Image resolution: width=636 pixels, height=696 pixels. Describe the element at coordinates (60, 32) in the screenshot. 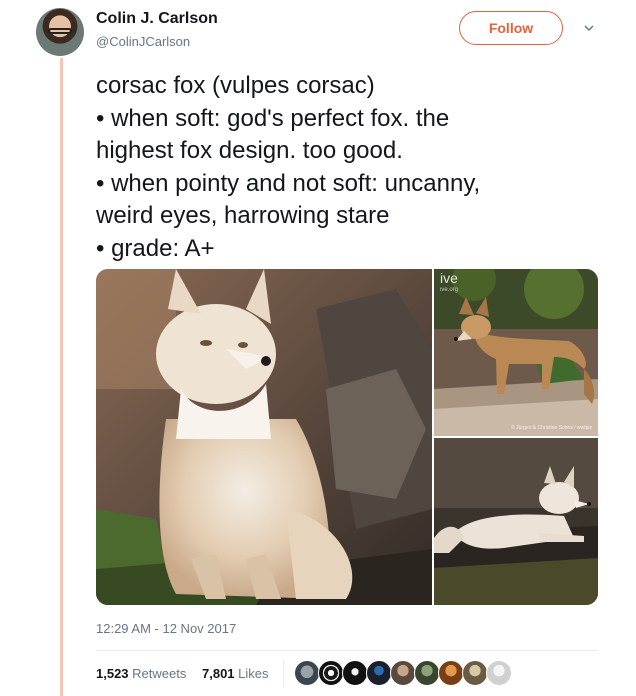

I see `author-avatar` at that location.